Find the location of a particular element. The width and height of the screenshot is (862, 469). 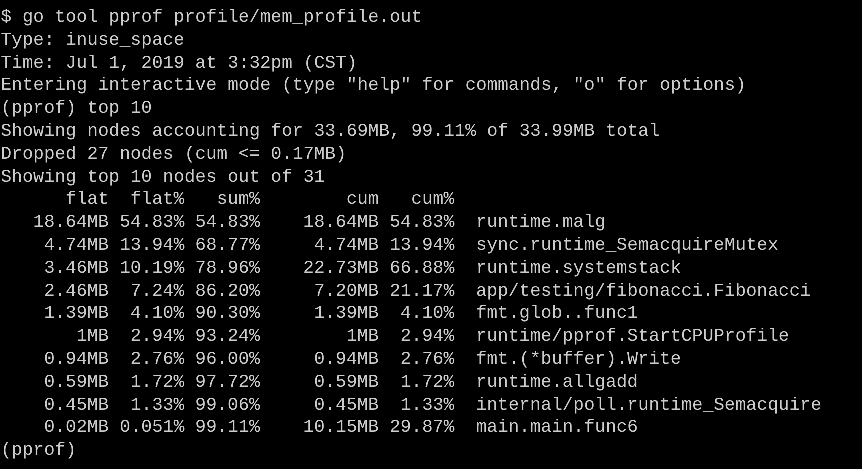

terminal-line: Entering interactive mode (type "help" for commands, "o" for options) is located at coordinates (373, 86).